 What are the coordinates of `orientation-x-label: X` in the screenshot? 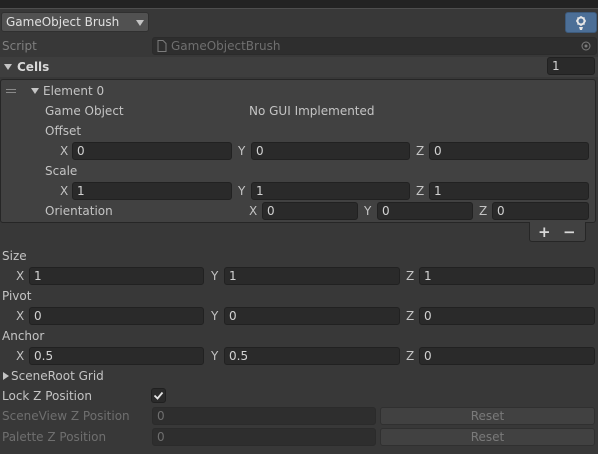 It's located at (253, 211).